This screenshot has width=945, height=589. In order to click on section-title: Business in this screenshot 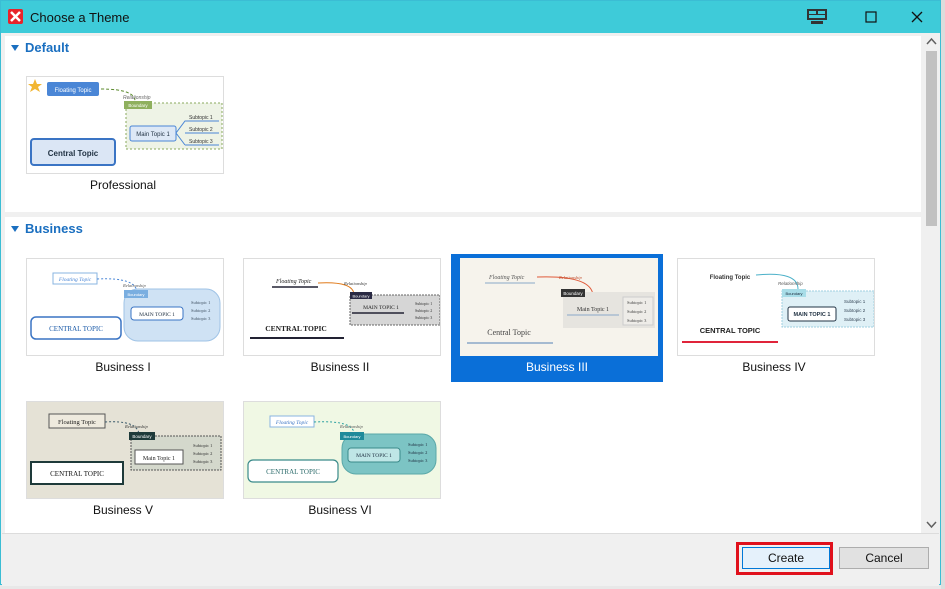, I will do `click(54, 228)`.